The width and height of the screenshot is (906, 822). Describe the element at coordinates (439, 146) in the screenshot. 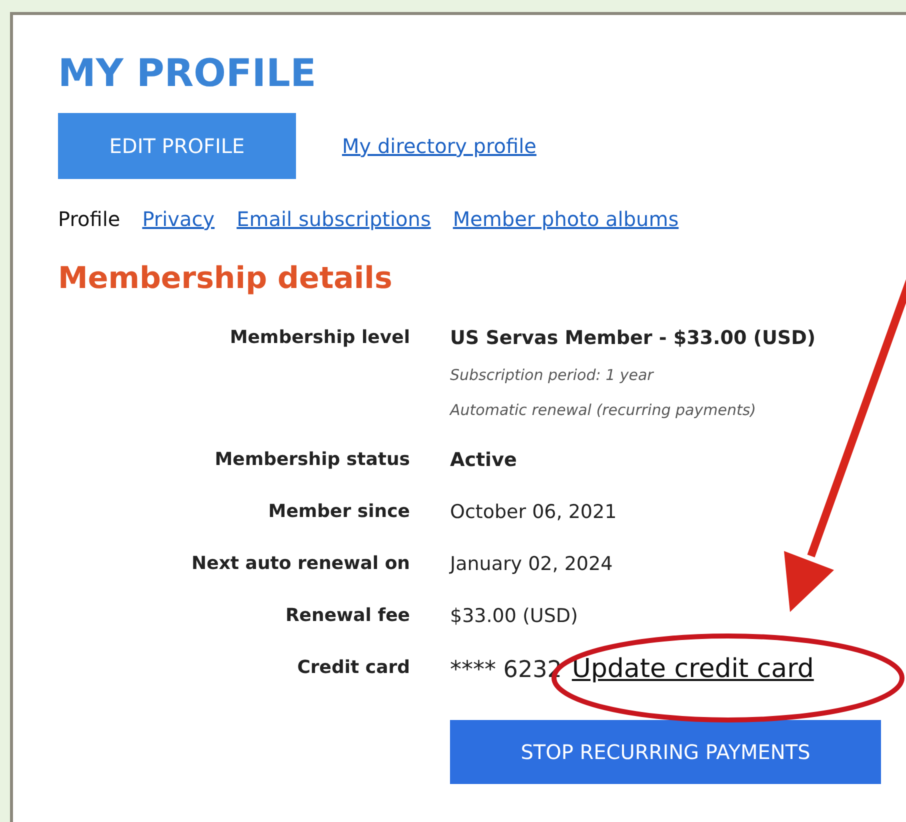

I see `directory-profile-link: My directory profile` at that location.